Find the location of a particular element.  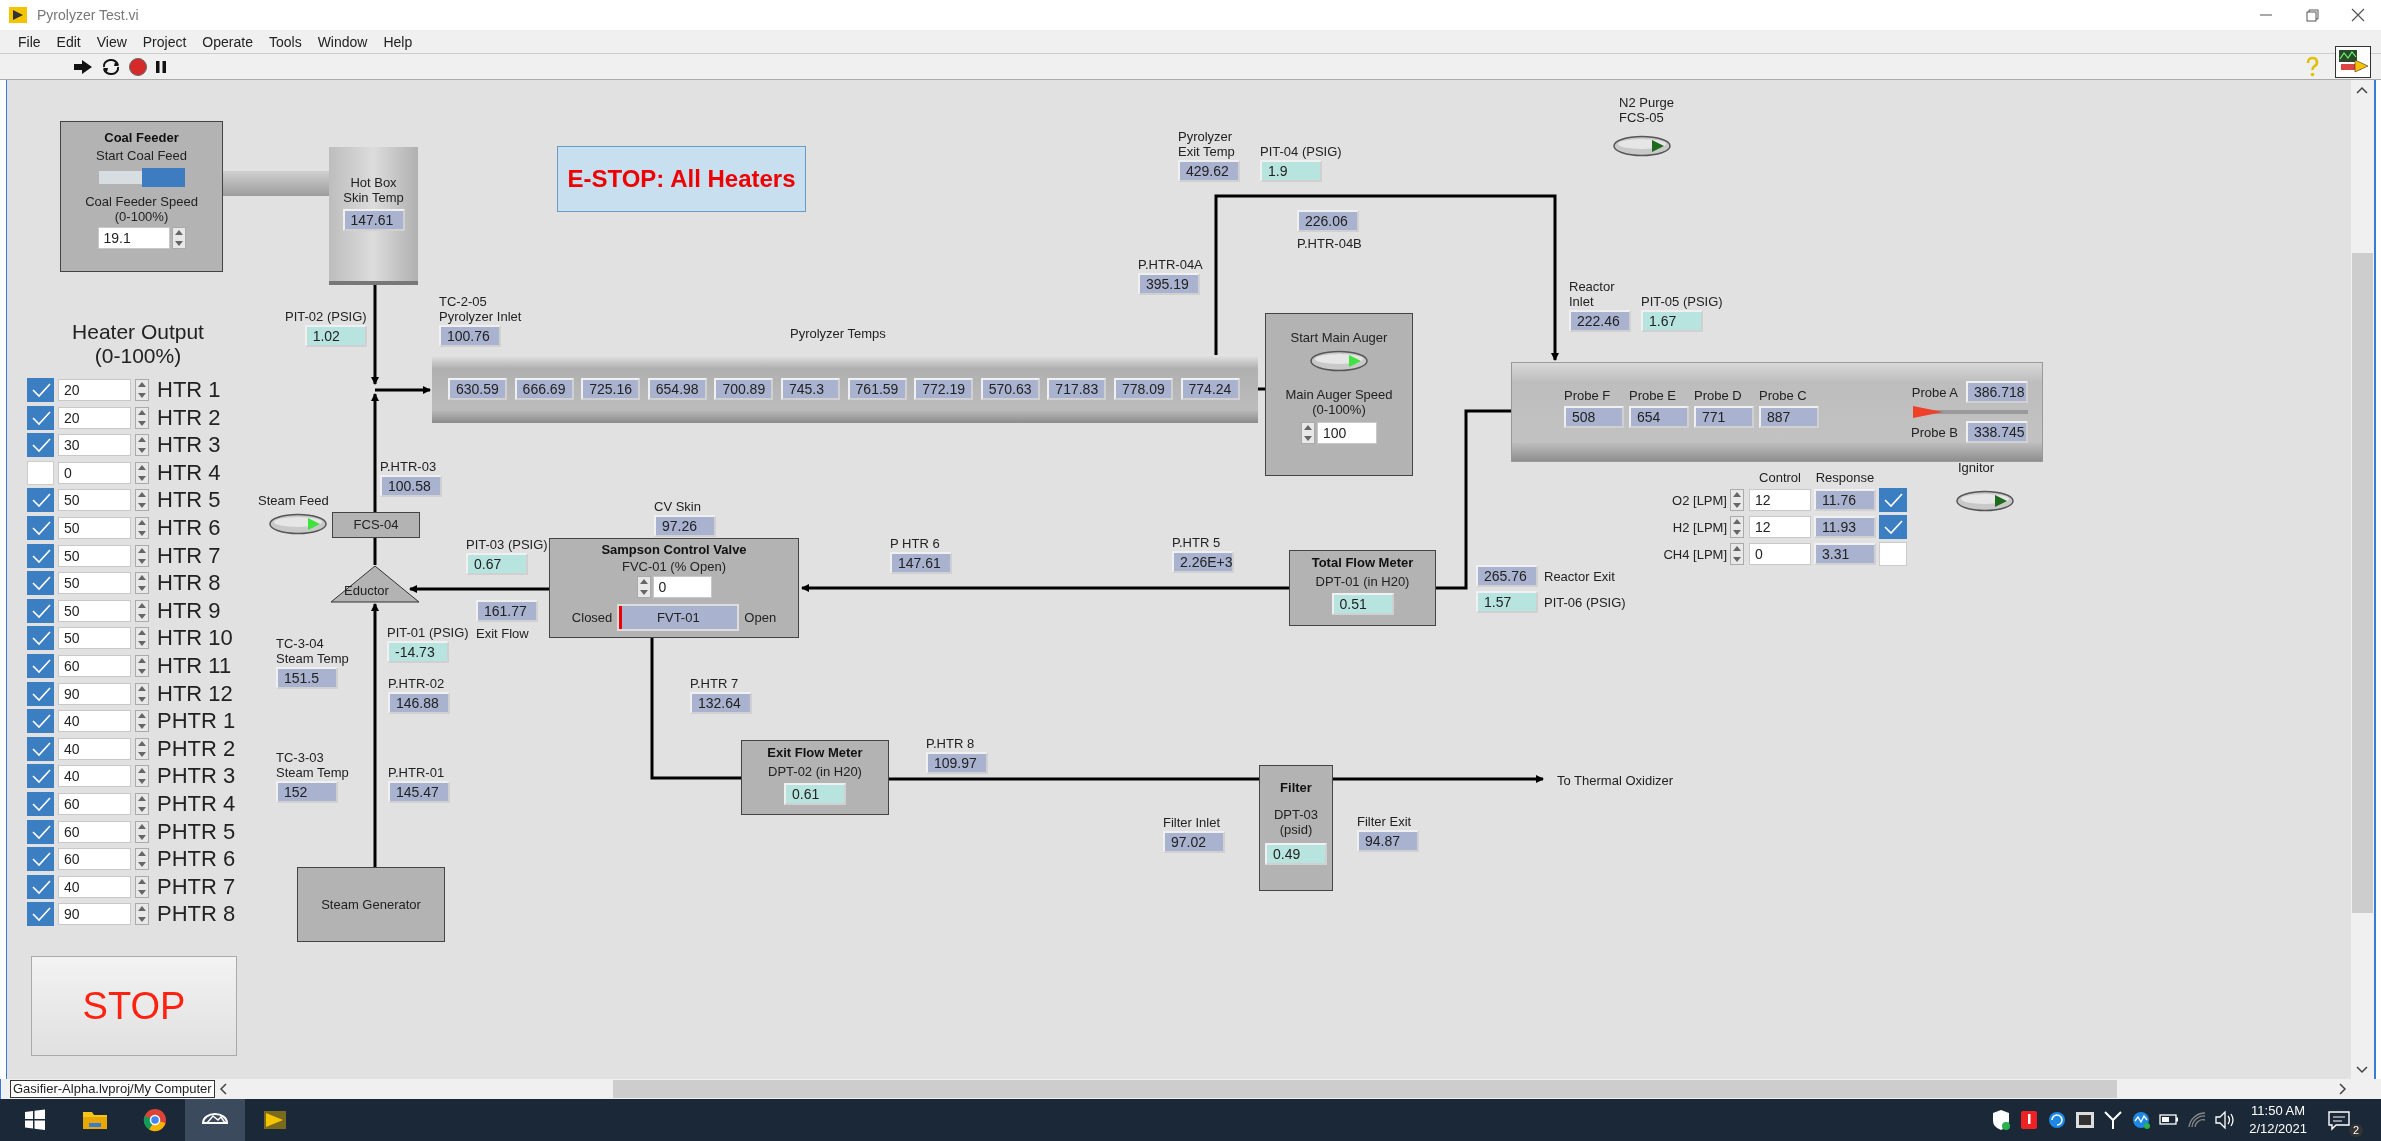

menu-item: Edit is located at coordinates (68, 41).